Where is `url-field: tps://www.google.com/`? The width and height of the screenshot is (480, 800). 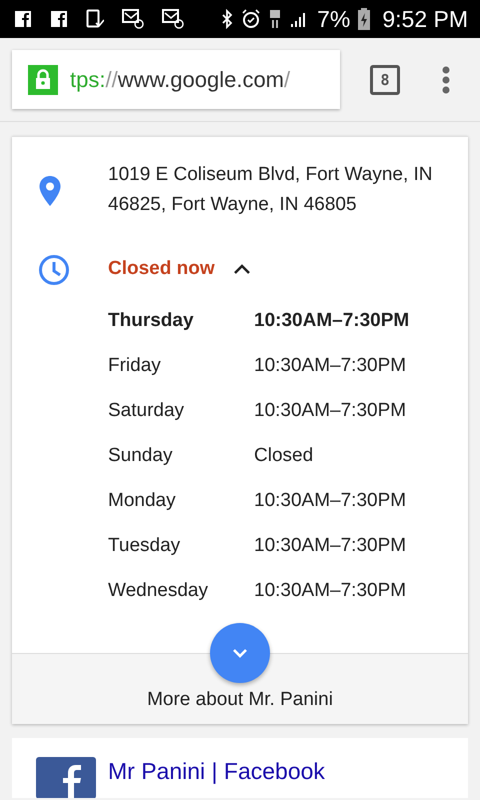
url-field: tps://www.google.com/ is located at coordinates (176, 79).